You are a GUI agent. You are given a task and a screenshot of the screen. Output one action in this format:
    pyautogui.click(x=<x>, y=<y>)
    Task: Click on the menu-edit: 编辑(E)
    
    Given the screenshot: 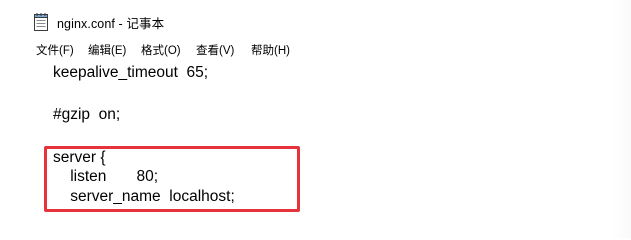 What is the action you would take?
    pyautogui.click(x=107, y=50)
    